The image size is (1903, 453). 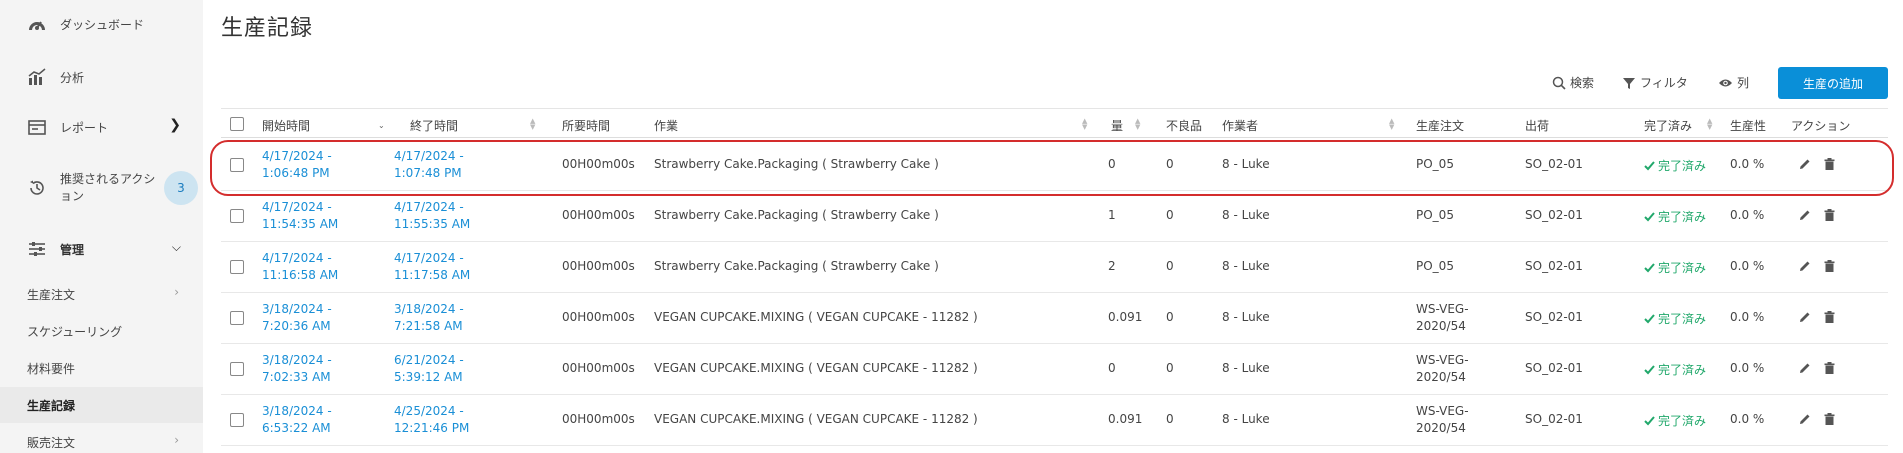 I want to click on end-time-link: 3/18/2024 - 7:21:58 AM, so click(x=429, y=318).